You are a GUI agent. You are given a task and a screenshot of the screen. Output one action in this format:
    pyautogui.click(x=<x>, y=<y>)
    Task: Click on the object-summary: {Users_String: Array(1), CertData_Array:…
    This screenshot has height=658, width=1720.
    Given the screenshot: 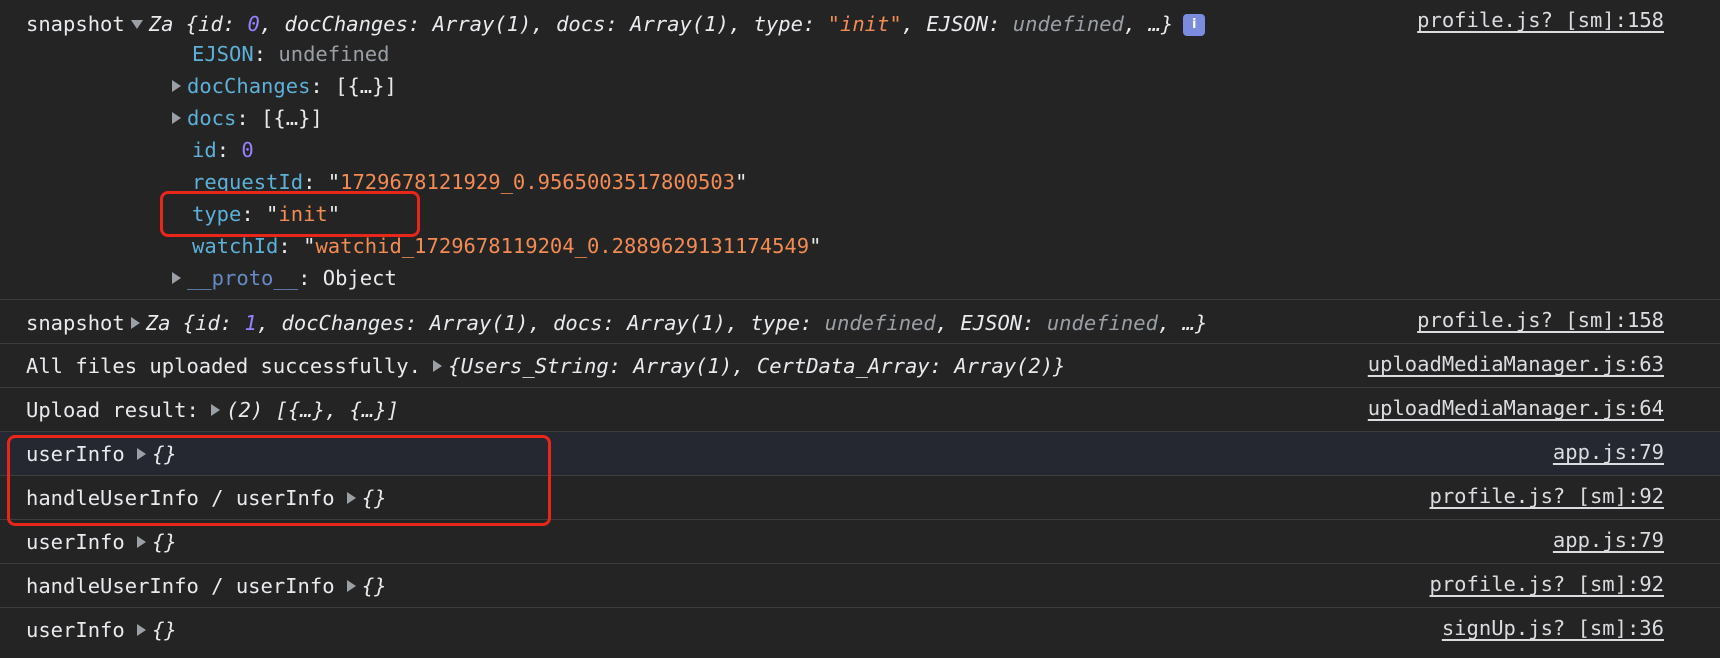 What is the action you would take?
    pyautogui.click(x=756, y=366)
    